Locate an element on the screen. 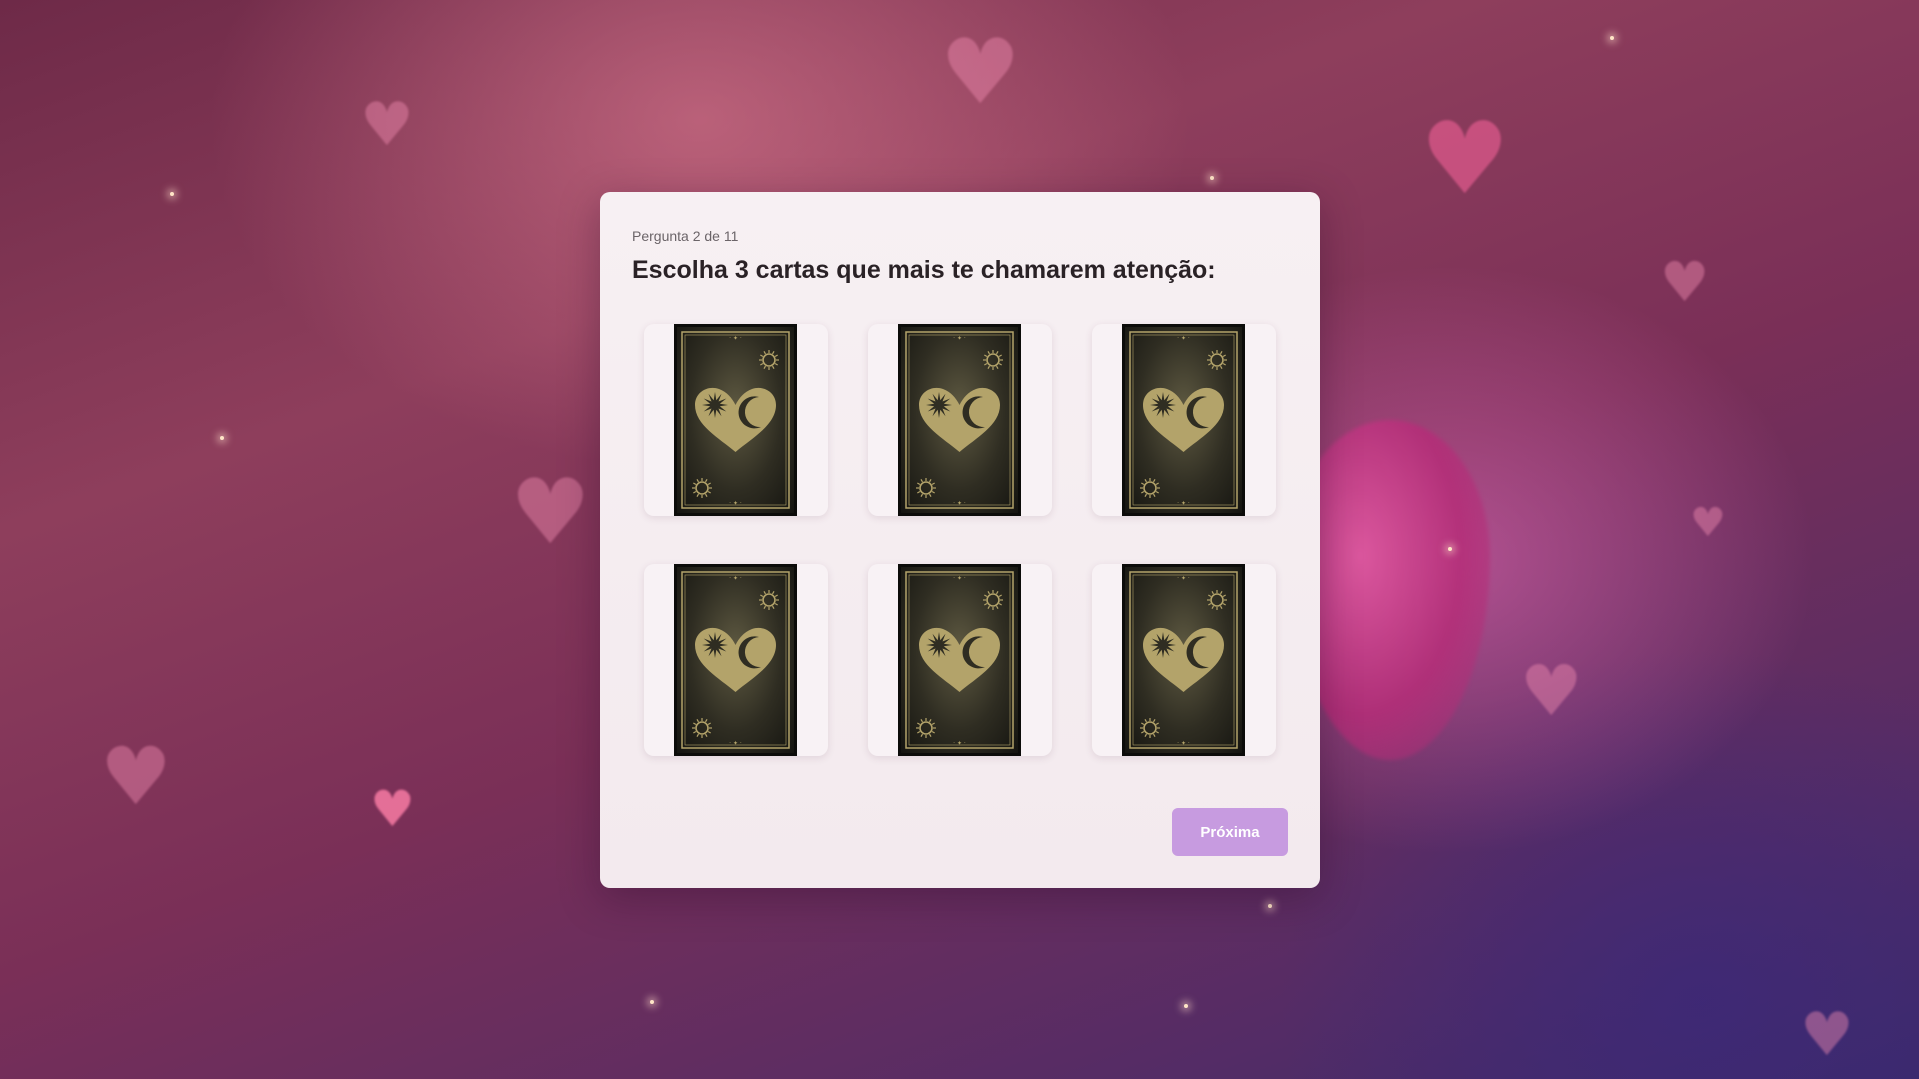 Image resolution: width=1919 pixels, height=1079 pixels. tarot-card-6: · ✦ · · ✦ · is located at coordinates (1184, 660).